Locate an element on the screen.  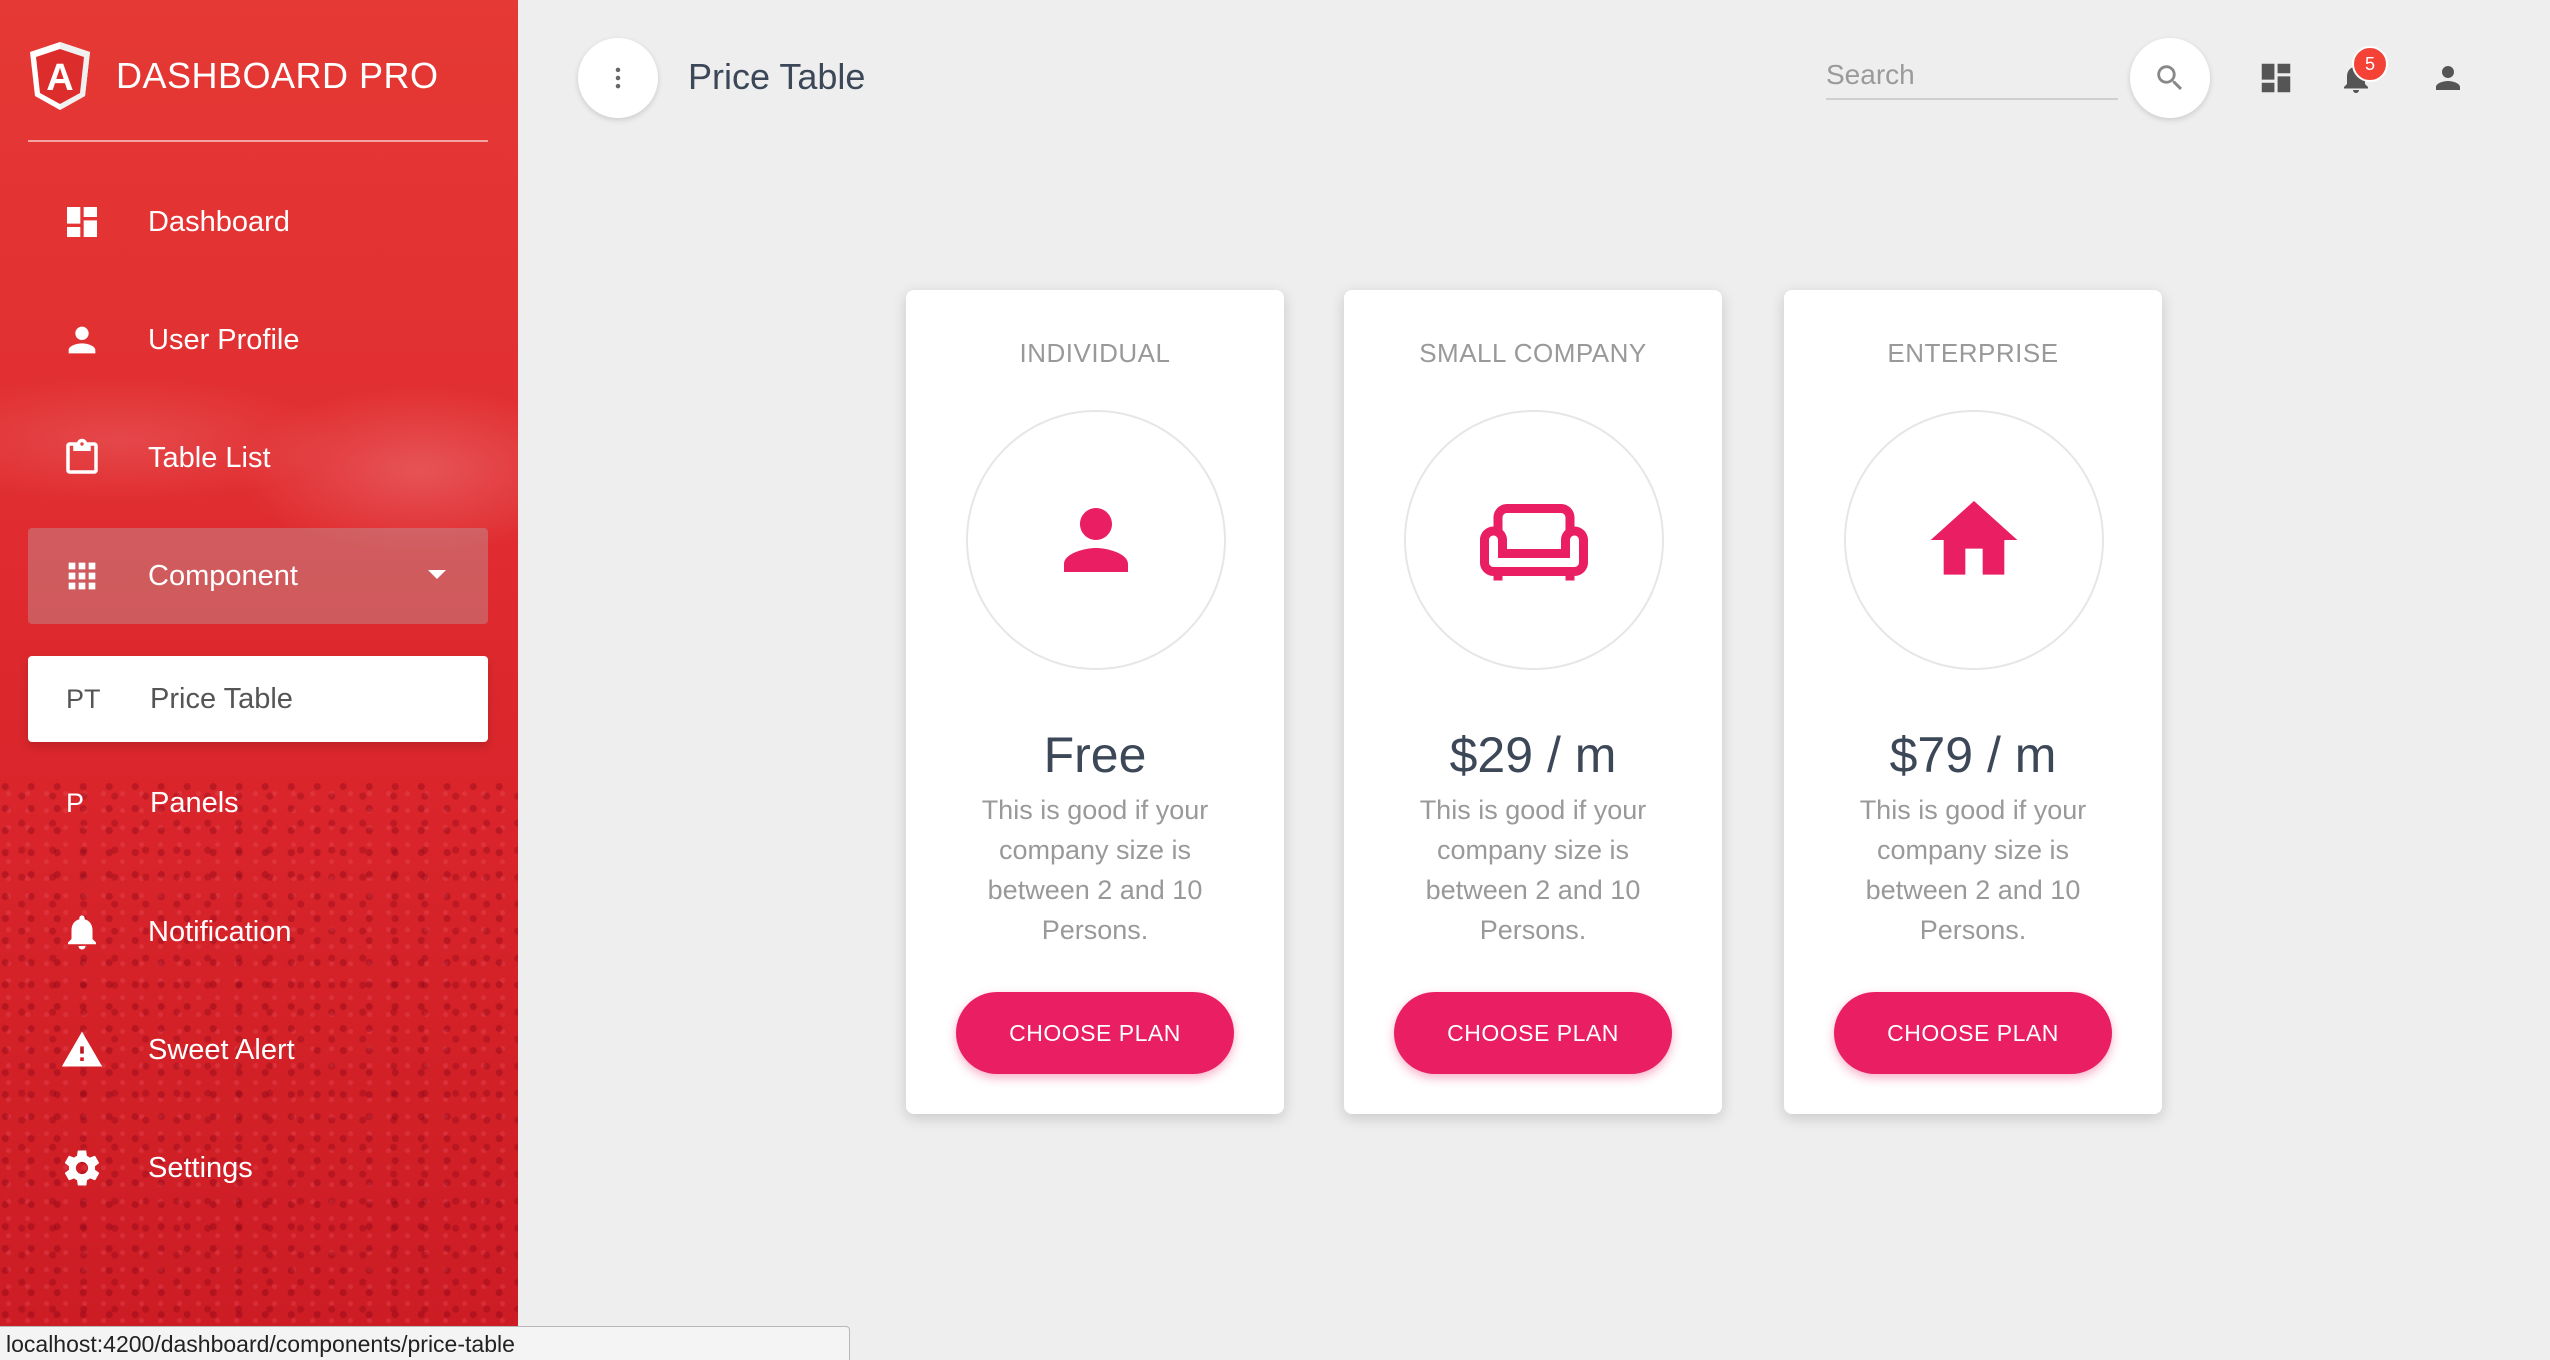
sidebar-item-label: Table List is located at coordinates (209, 457).